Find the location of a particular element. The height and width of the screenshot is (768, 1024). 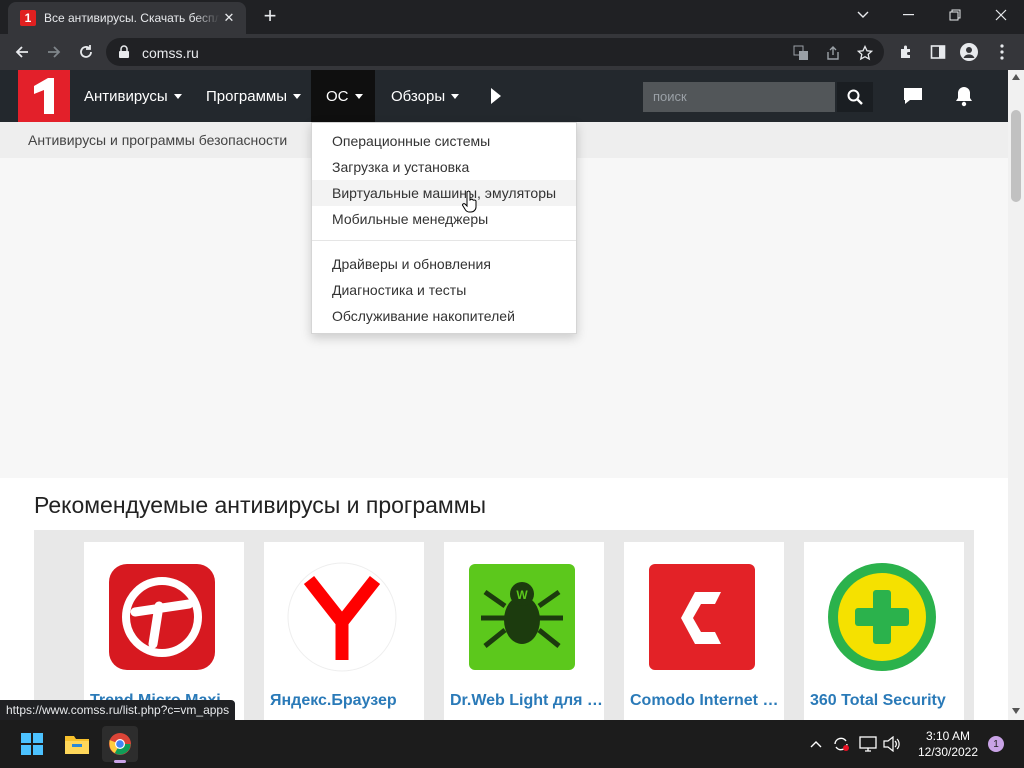

tab-title: Все антивирусы. Скачать бесплатные is located at coordinates (132, 18).